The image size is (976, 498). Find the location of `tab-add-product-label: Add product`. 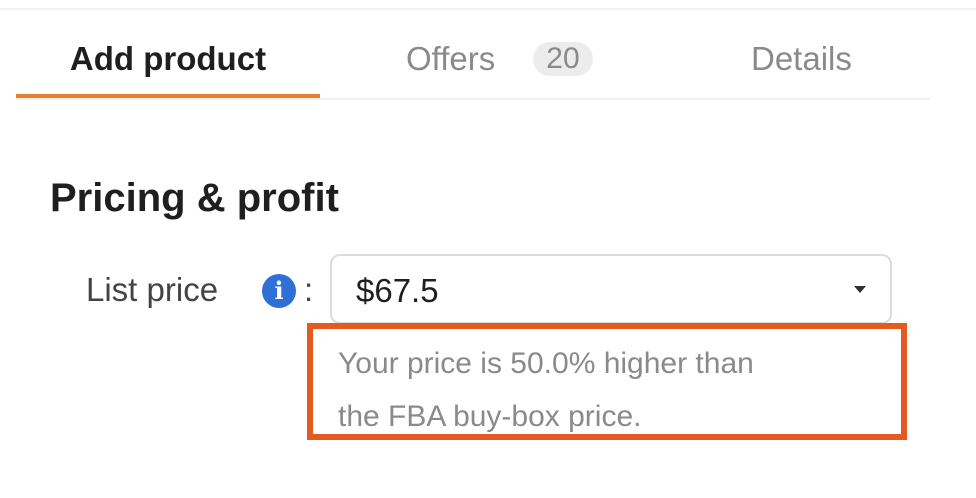

tab-add-product-label: Add product is located at coordinates (168, 58).